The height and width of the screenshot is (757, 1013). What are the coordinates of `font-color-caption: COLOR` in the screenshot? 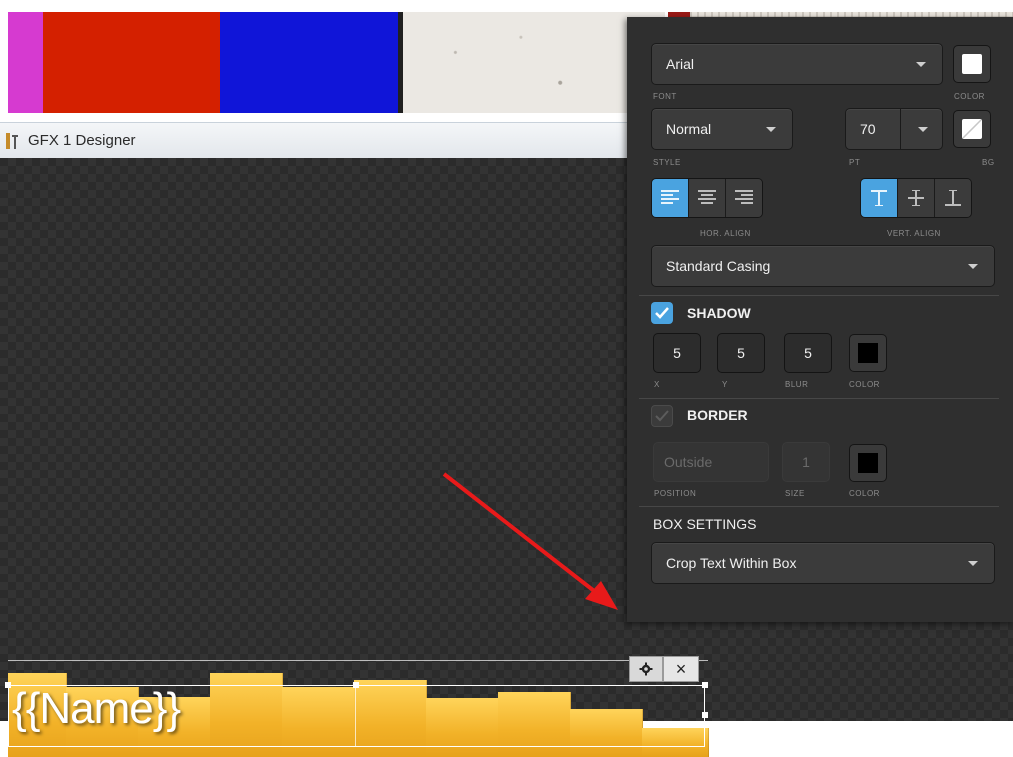 It's located at (969, 96).